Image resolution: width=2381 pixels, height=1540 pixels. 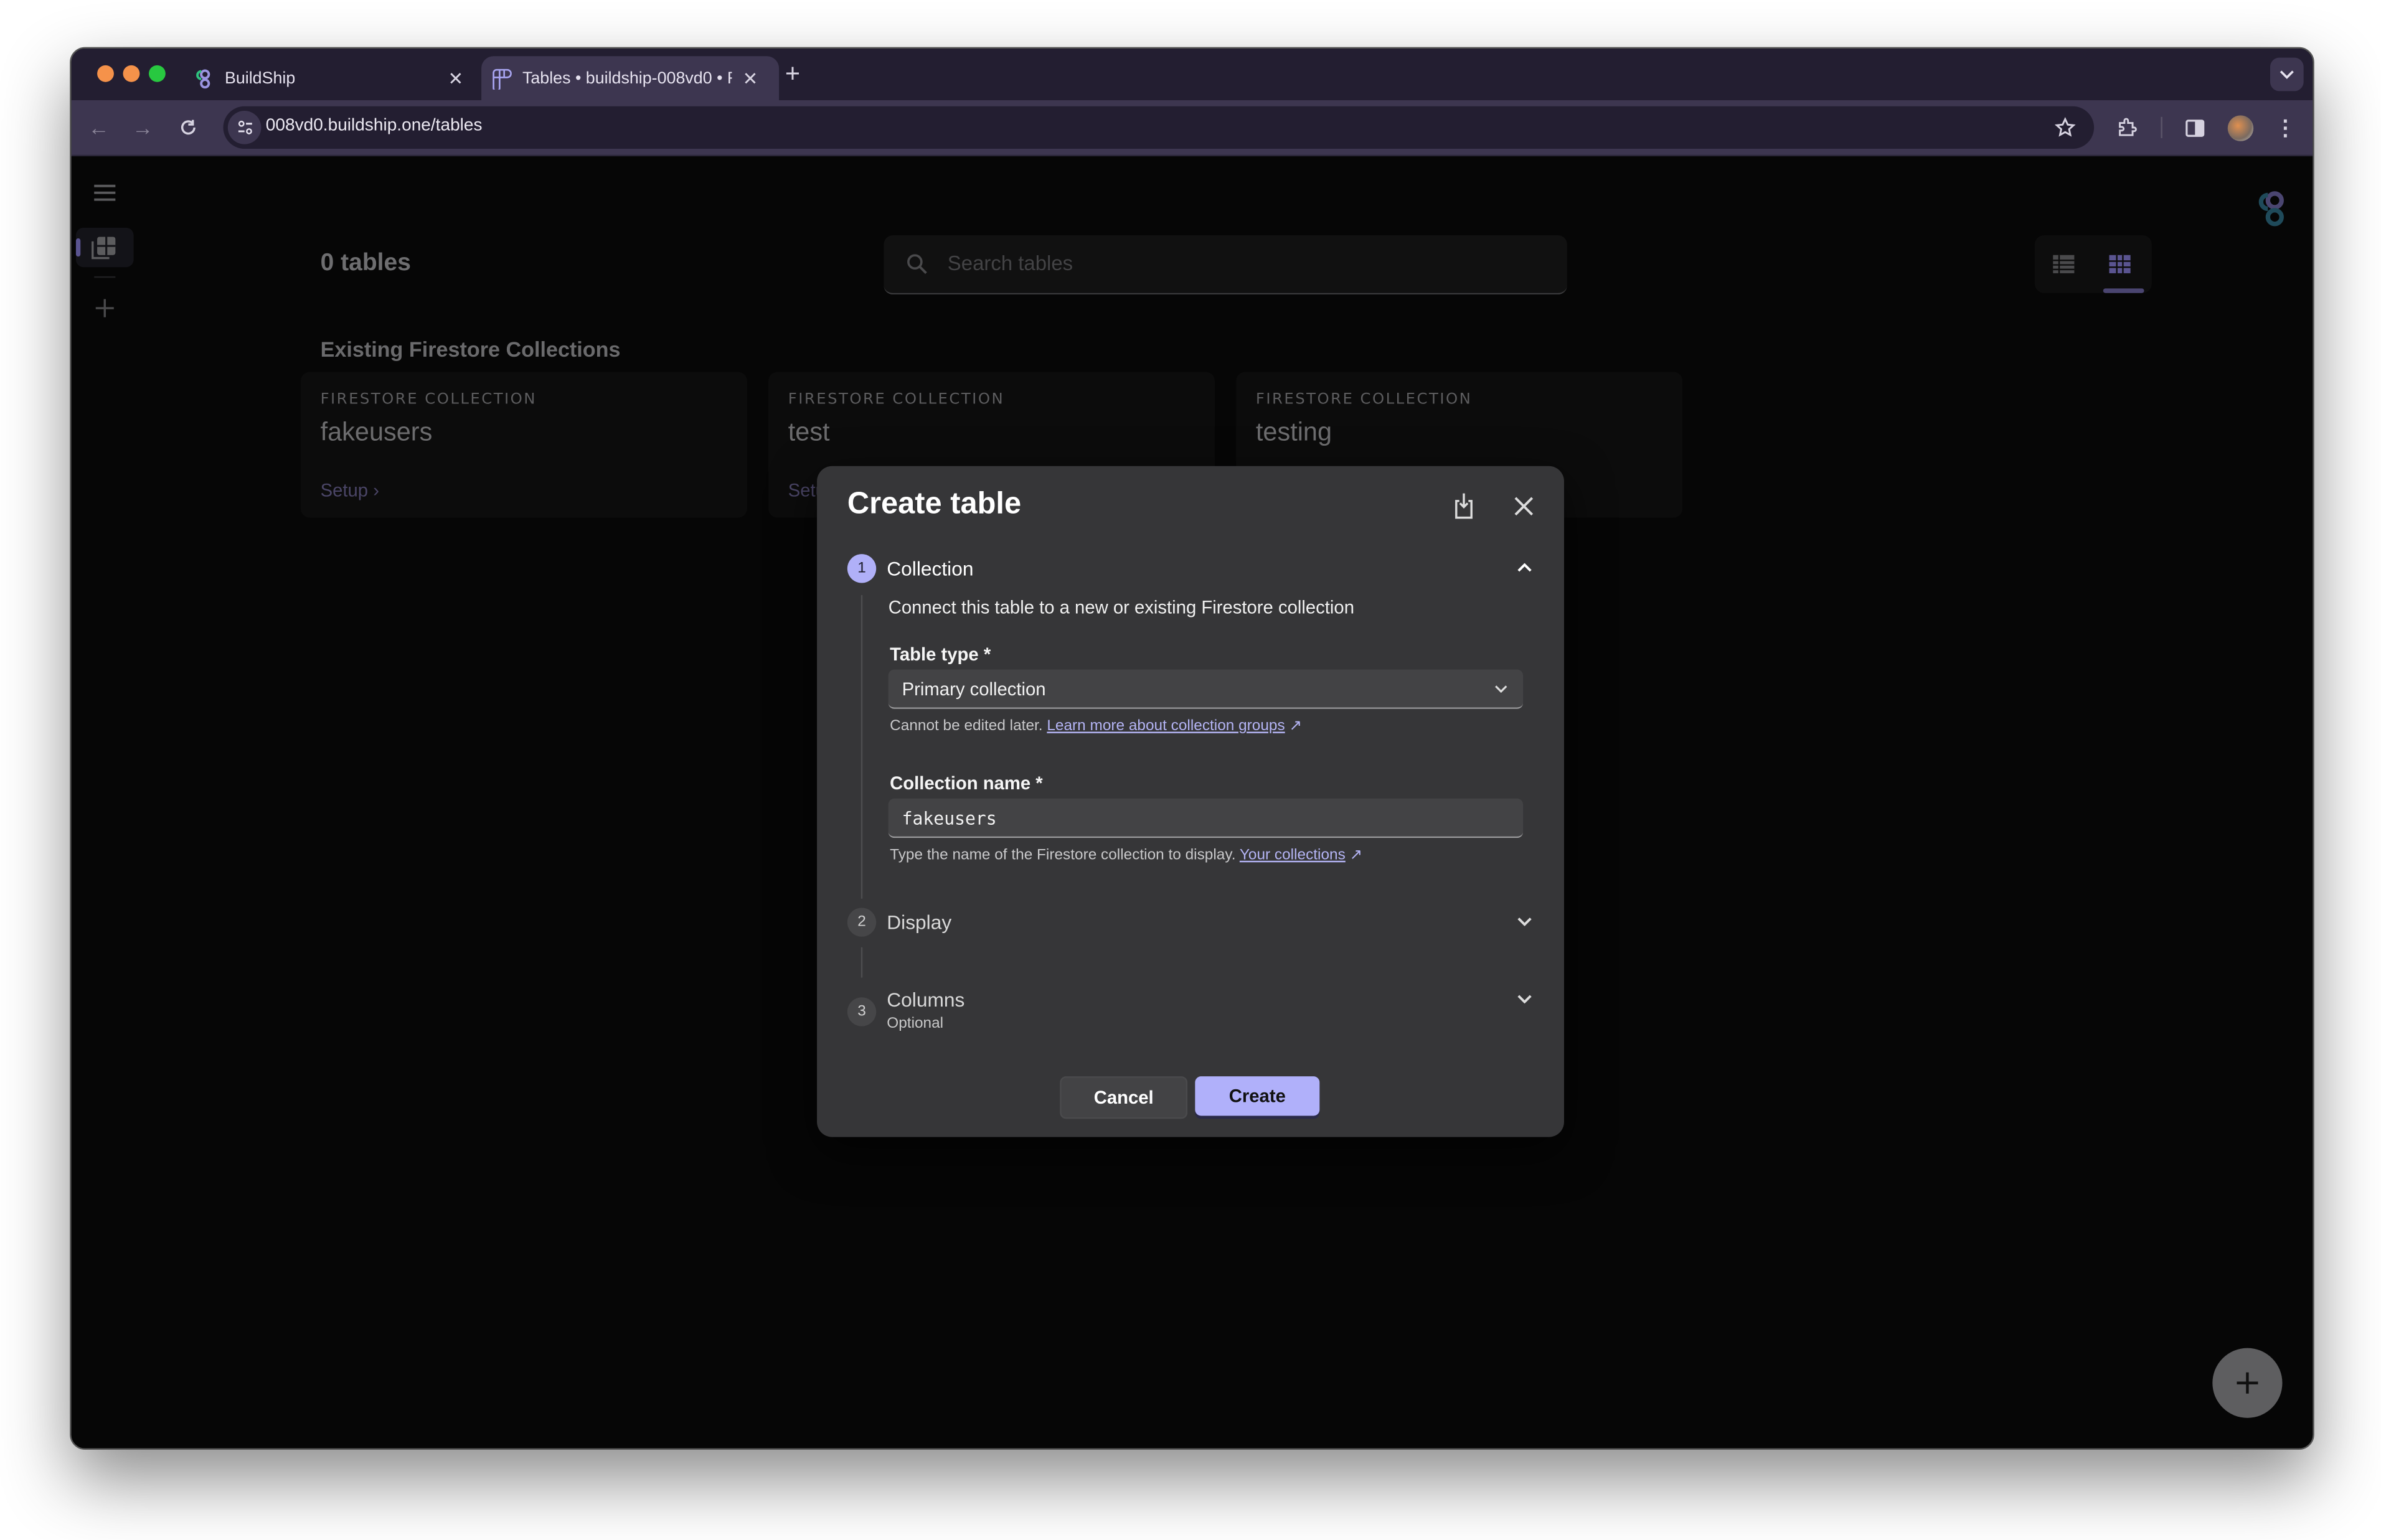 I want to click on back-button: ←, so click(x=99, y=127).